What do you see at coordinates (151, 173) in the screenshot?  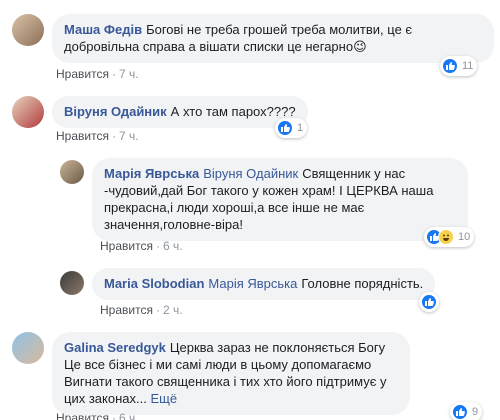 I see `comment-author: Марія Яврська` at bounding box center [151, 173].